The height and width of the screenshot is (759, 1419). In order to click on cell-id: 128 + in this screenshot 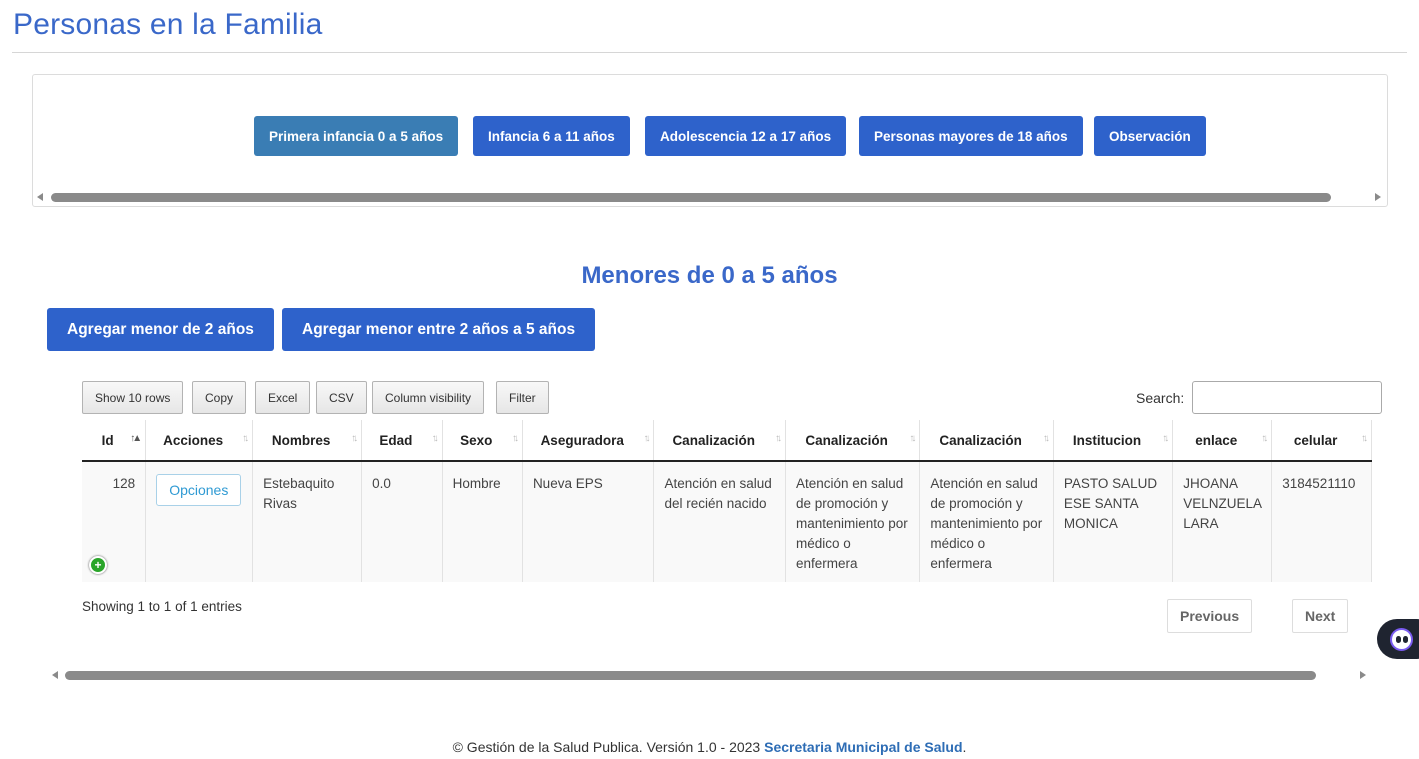, I will do `click(114, 521)`.